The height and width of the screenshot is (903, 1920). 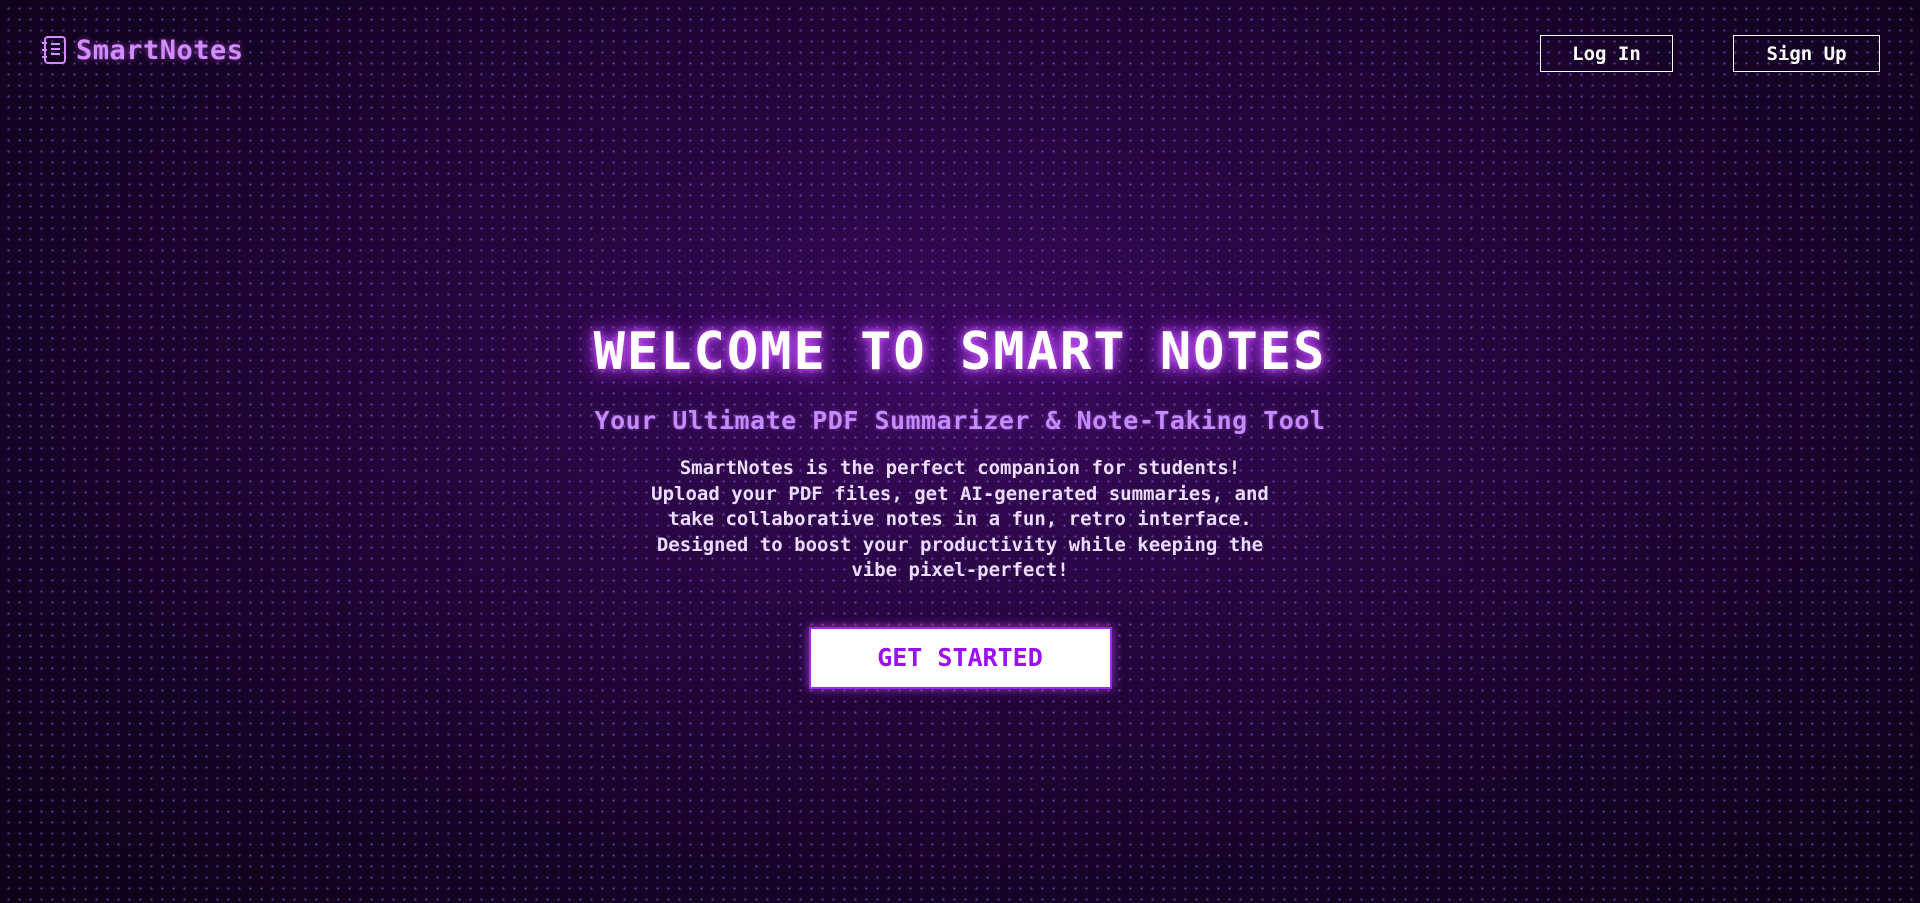 What do you see at coordinates (960, 352) in the screenshot?
I see `hero-title: WELCOME TO SMART NOTES` at bounding box center [960, 352].